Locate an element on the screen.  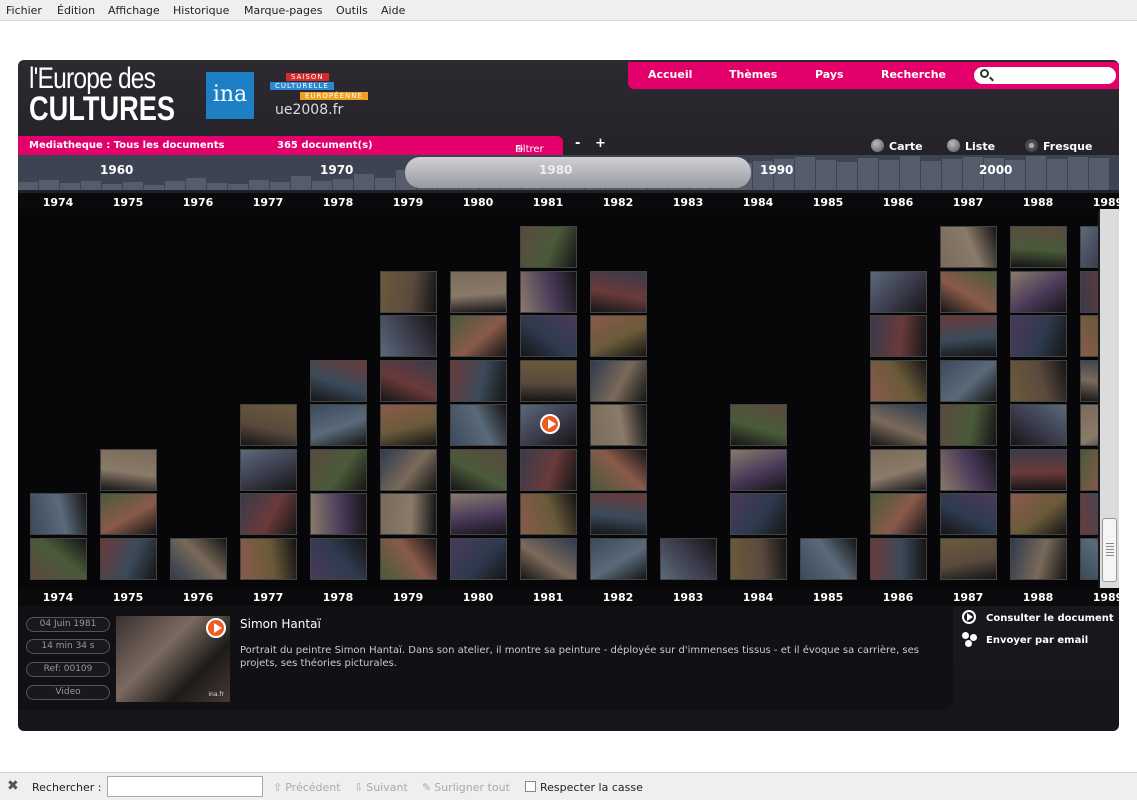
menu-affichage: Affichage is located at coordinates (134, 10).